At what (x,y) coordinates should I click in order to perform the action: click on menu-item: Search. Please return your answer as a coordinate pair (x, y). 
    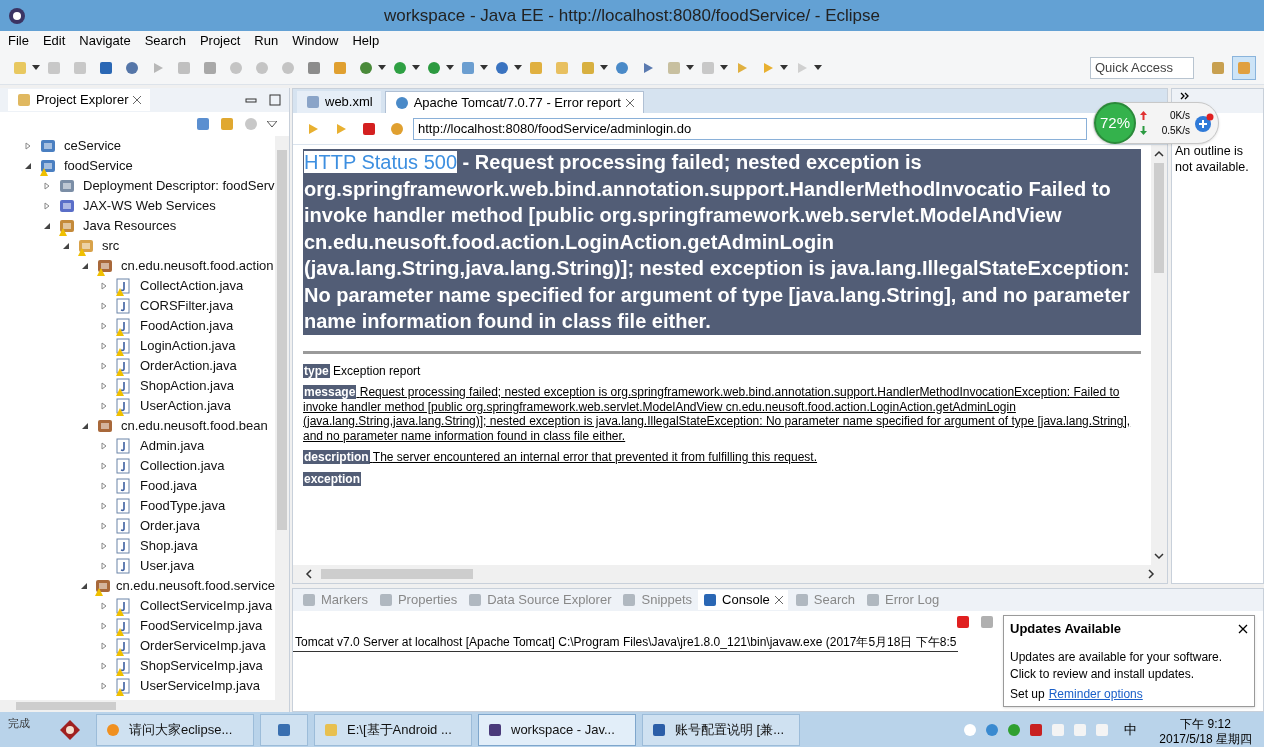
    Looking at the image, I should click on (165, 41).